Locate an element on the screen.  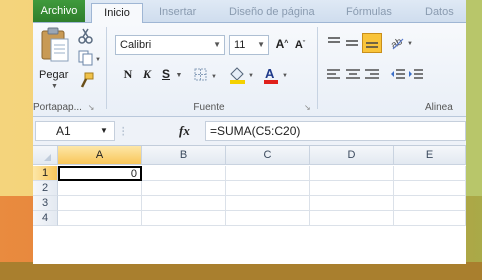
align-top-icon is located at coordinates (334, 40).